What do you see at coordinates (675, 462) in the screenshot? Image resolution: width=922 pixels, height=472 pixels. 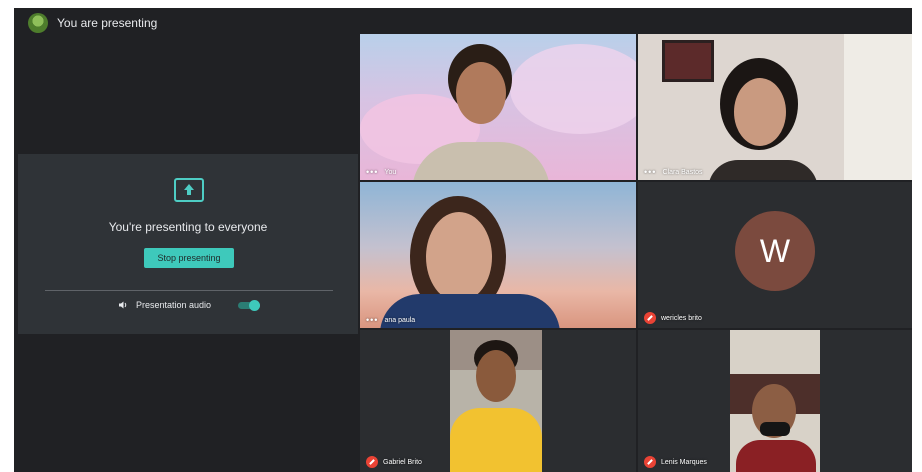 I see `participant-label: Lenis Marques` at bounding box center [675, 462].